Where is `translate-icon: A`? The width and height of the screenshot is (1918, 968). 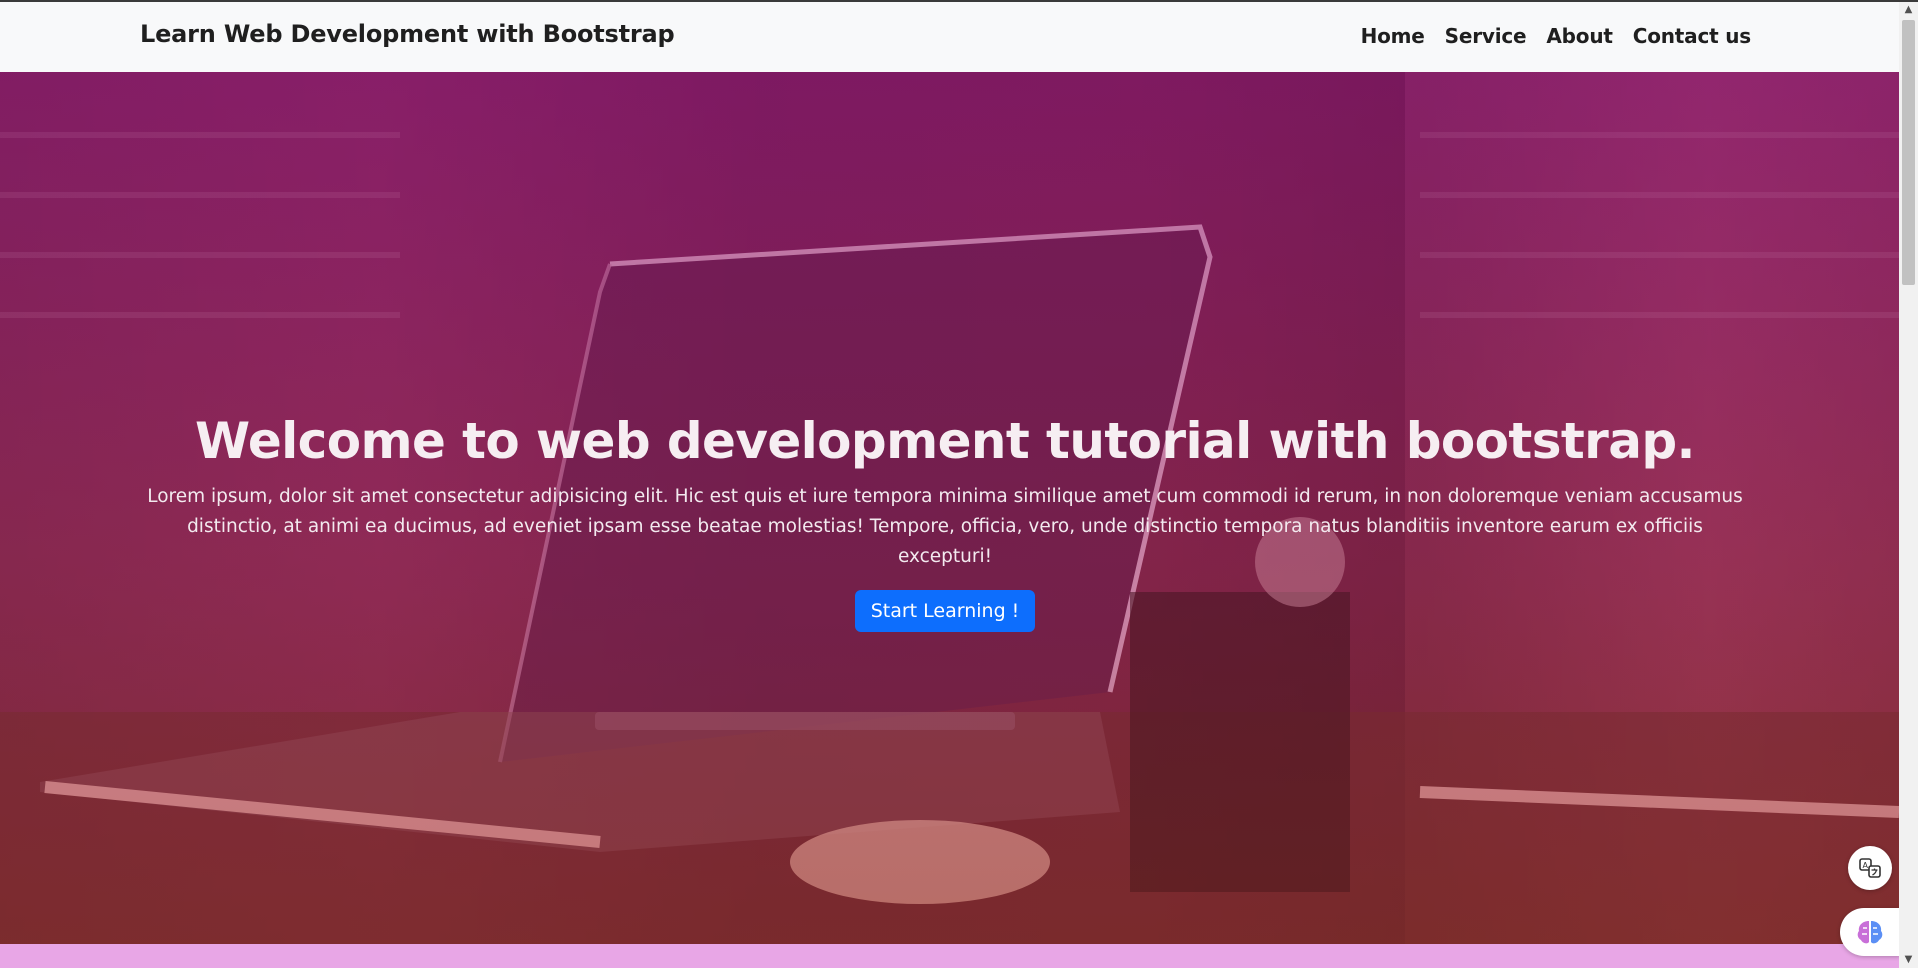 translate-icon: A is located at coordinates (1870, 868).